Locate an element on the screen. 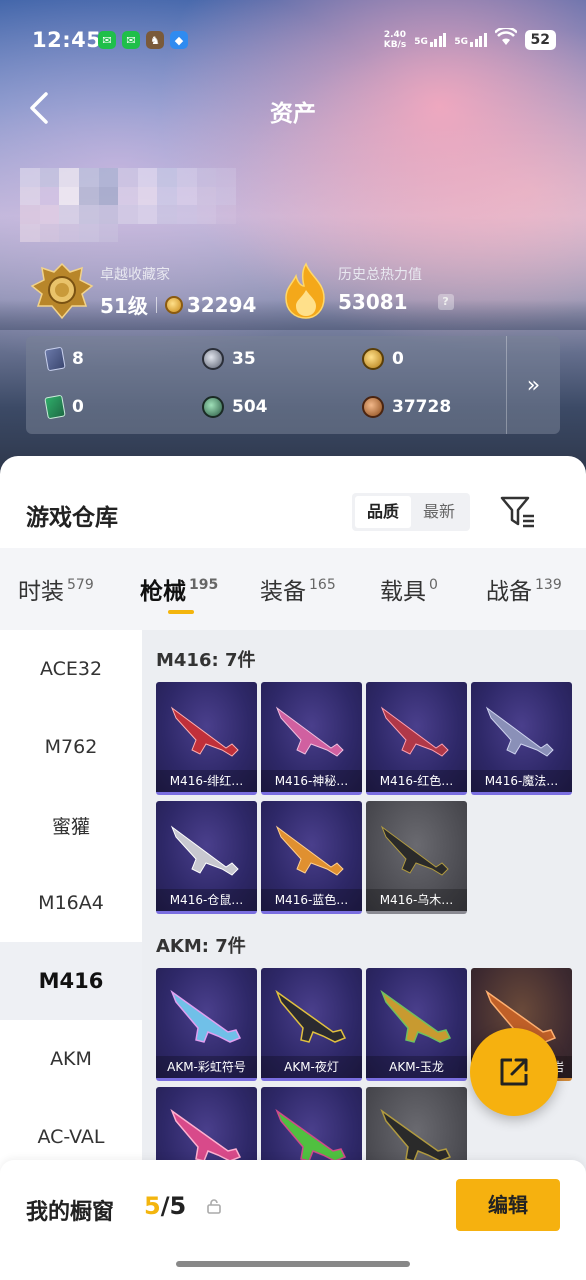  status-indicators: 2.40 KB/s 5G 5G 52 is located at coordinates (469, 38).